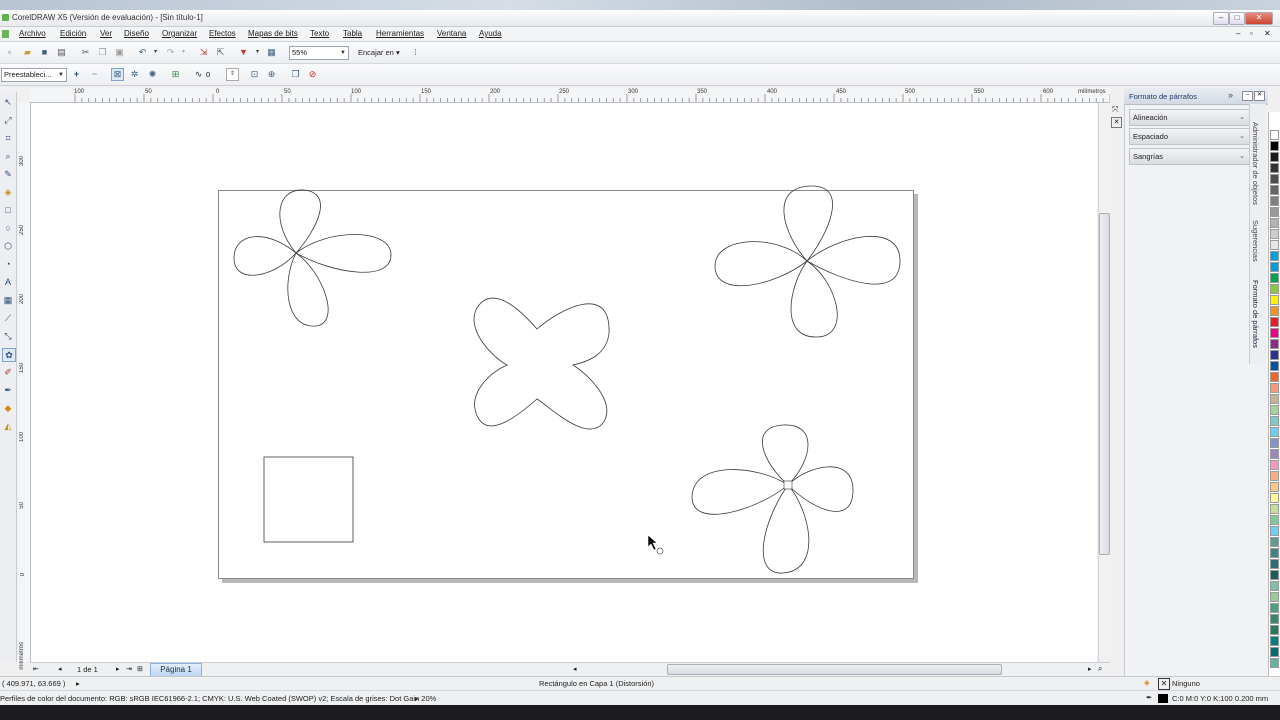  What do you see at coordinates (8, 300) in the screenshot?
I see `table-tool-icon: ▦` at bounding box center [8, 300].